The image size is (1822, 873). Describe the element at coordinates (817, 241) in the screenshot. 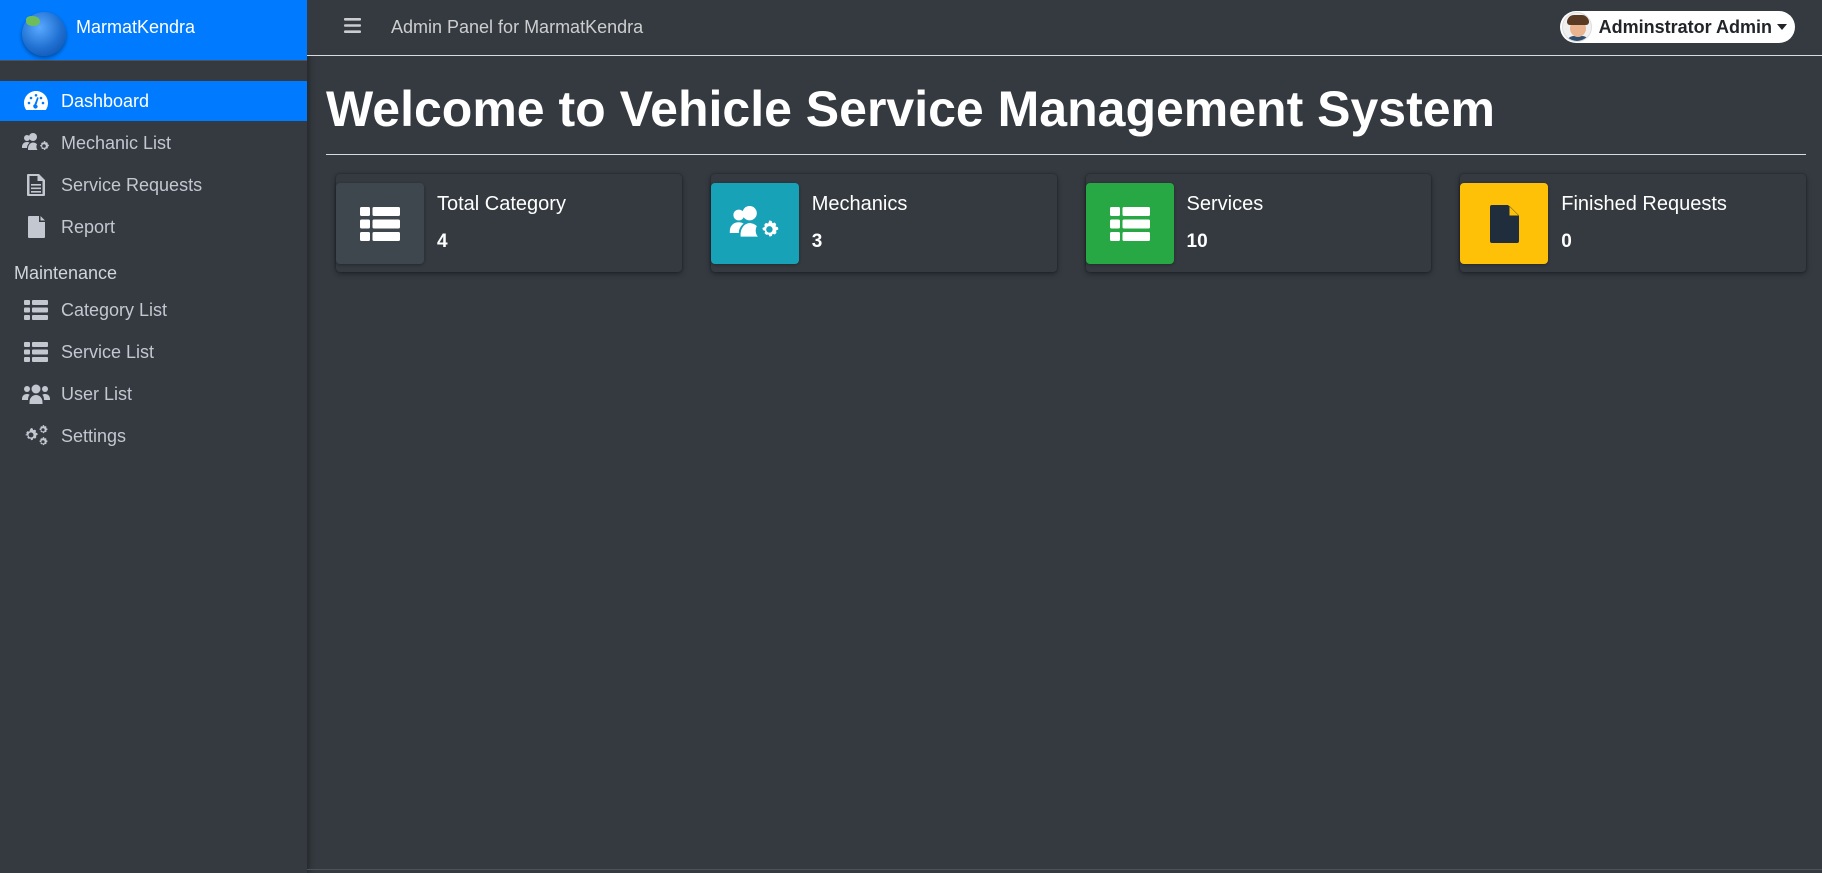

I see `info-box-value: 3` at that location.